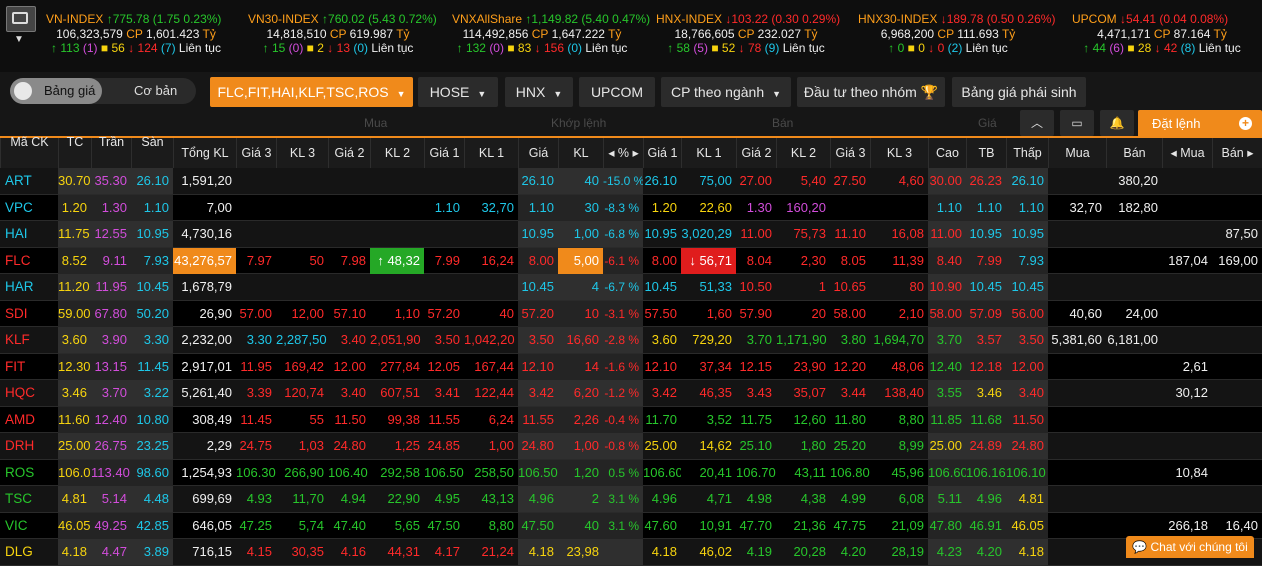 This screenshot has height=566, width=1262. Describe the element at coordinates (29, 181) in the screenshot. I see `cell-symbol: ART` at that location.